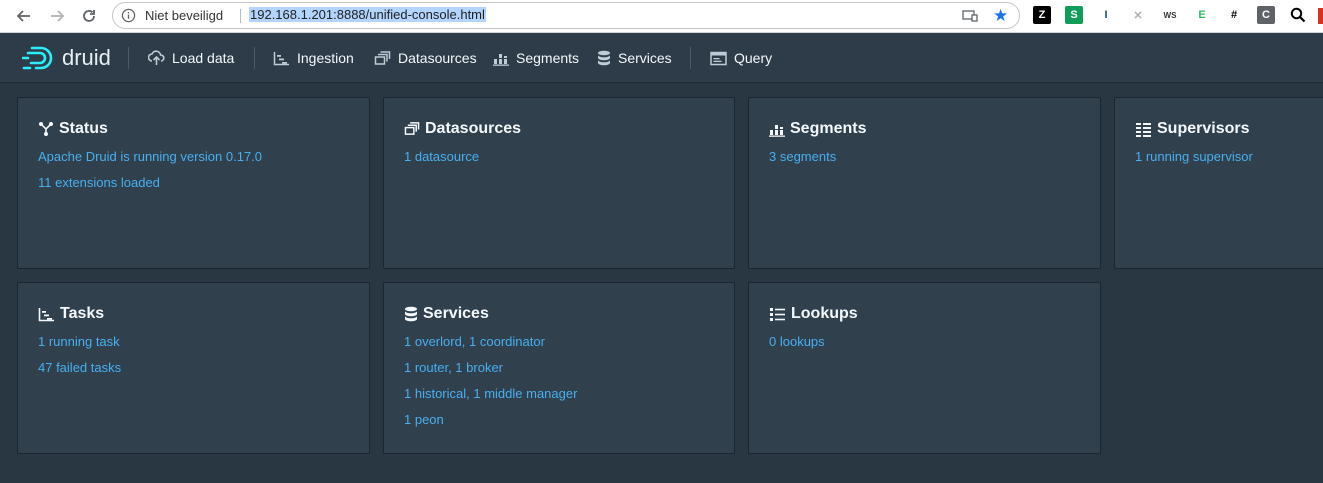 Image resolution: width=1323 pixels, height=483 pixels. I want to click on nav-segments: Segments, so click(536, 58).